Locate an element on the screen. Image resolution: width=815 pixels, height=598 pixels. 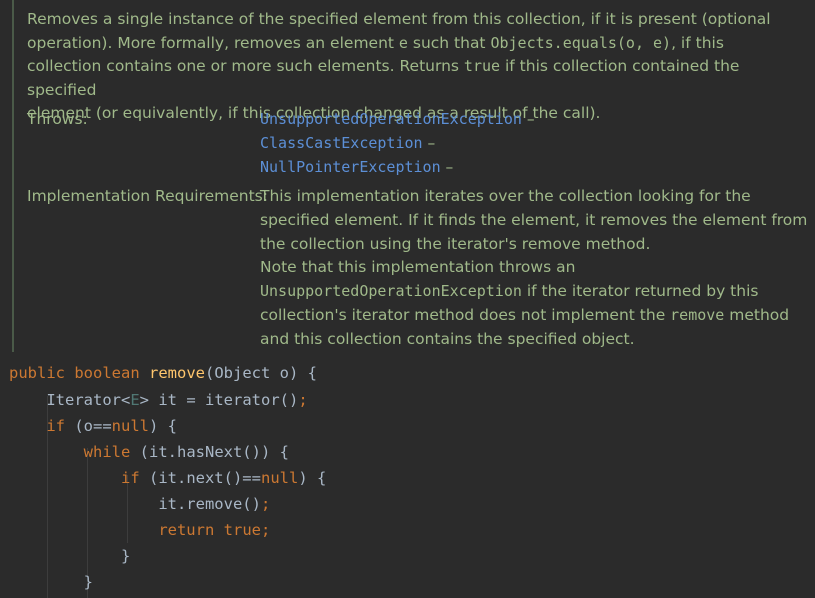
code-line-1: public boolean remove(Object o) { is located at coordinates (163, 373).